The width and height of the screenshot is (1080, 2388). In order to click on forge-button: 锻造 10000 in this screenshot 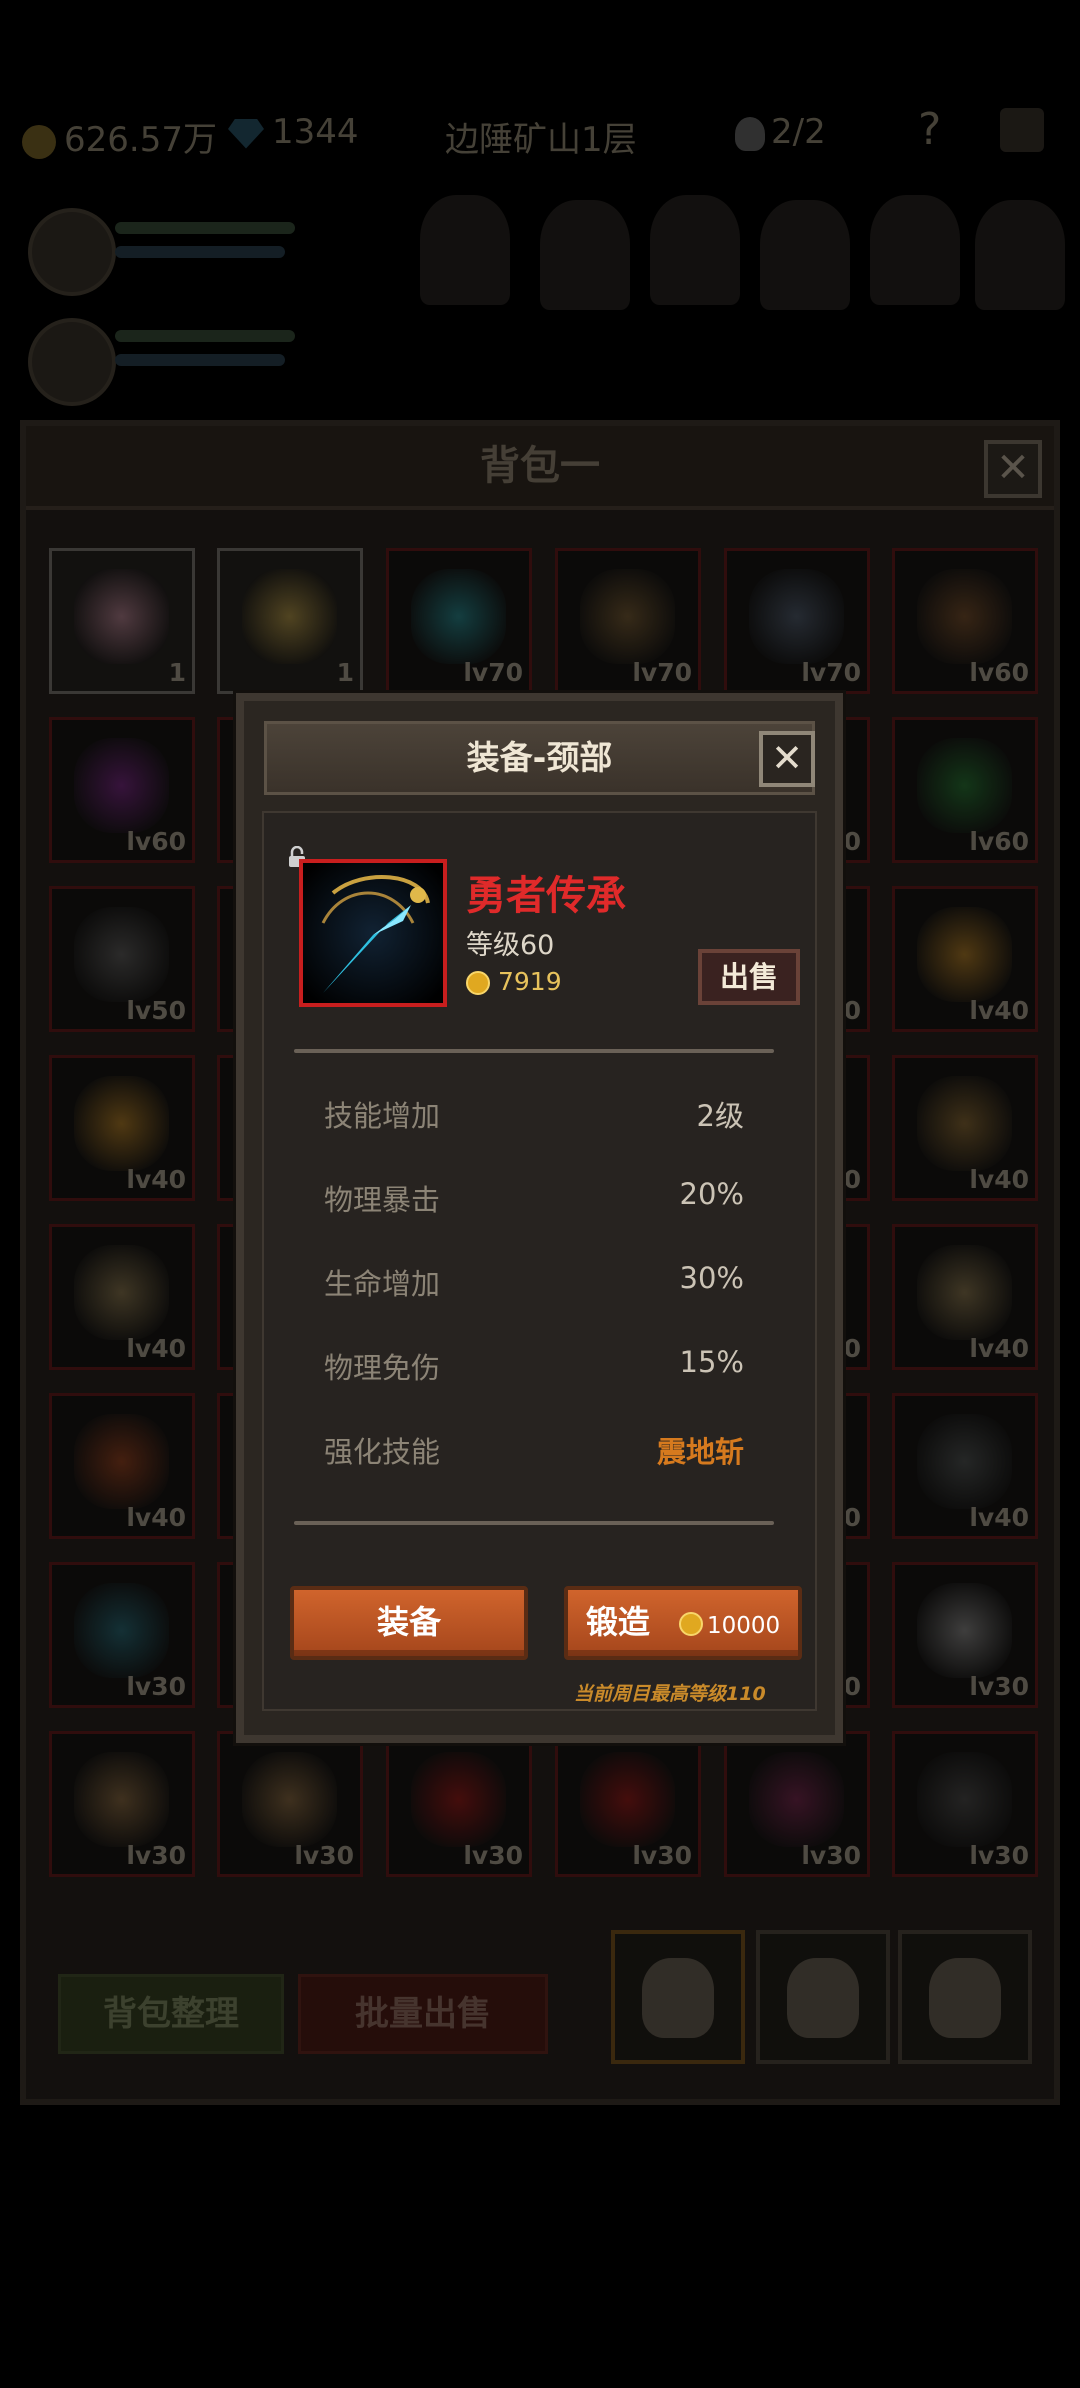, I will do `click(683, 1623)`.